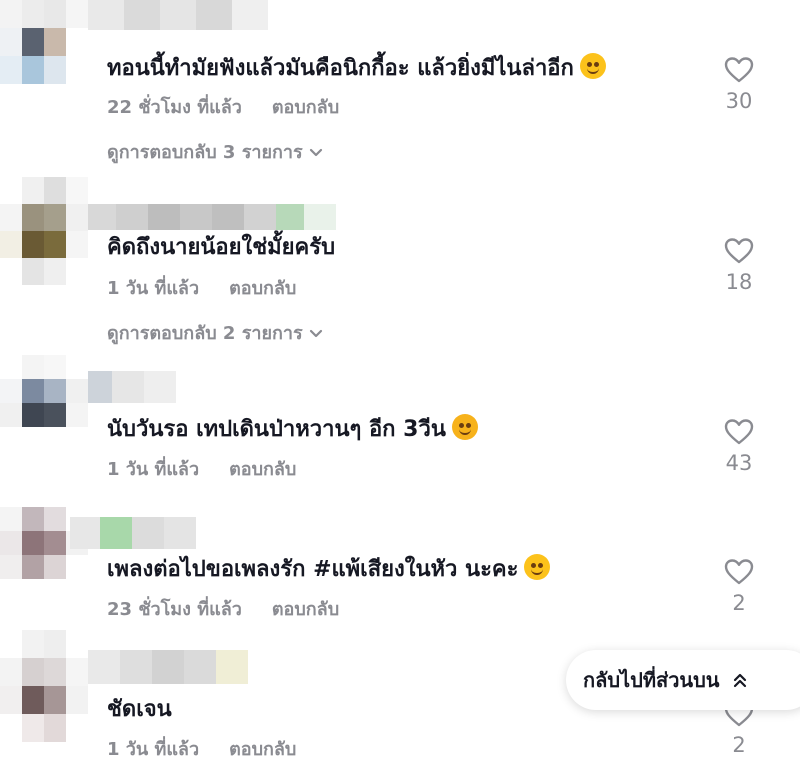  I want to click on view-replies-label: ดูการตอบกลับ 3 รายการ, so click(205, 152).